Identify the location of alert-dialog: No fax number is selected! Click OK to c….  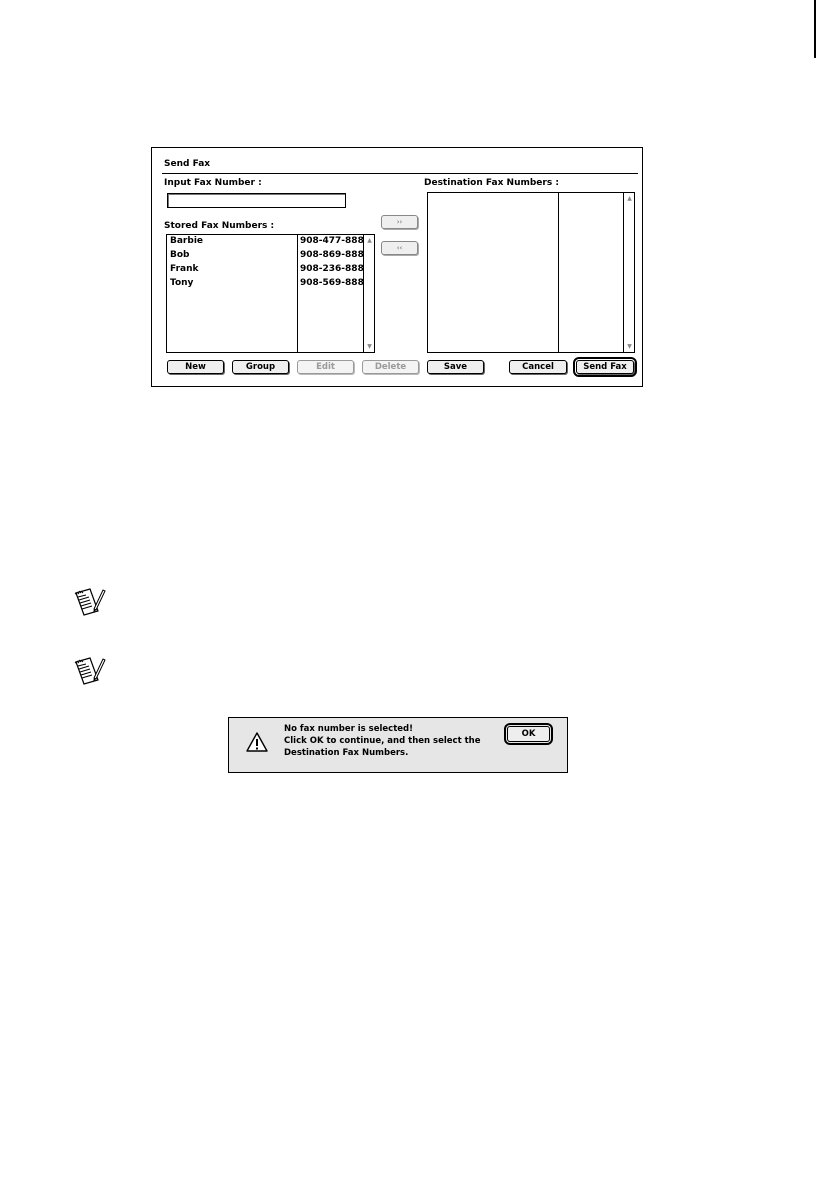
(398, 745).